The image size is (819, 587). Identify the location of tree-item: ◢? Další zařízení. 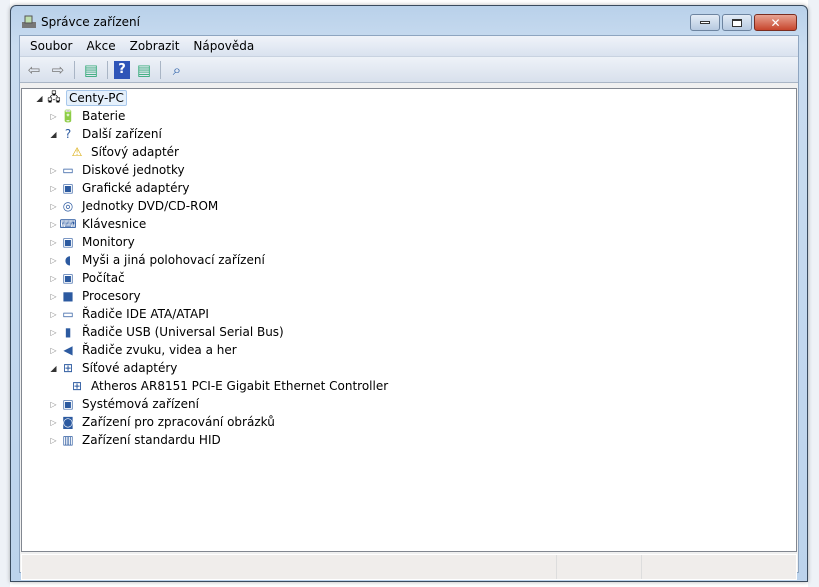
(106, 134).